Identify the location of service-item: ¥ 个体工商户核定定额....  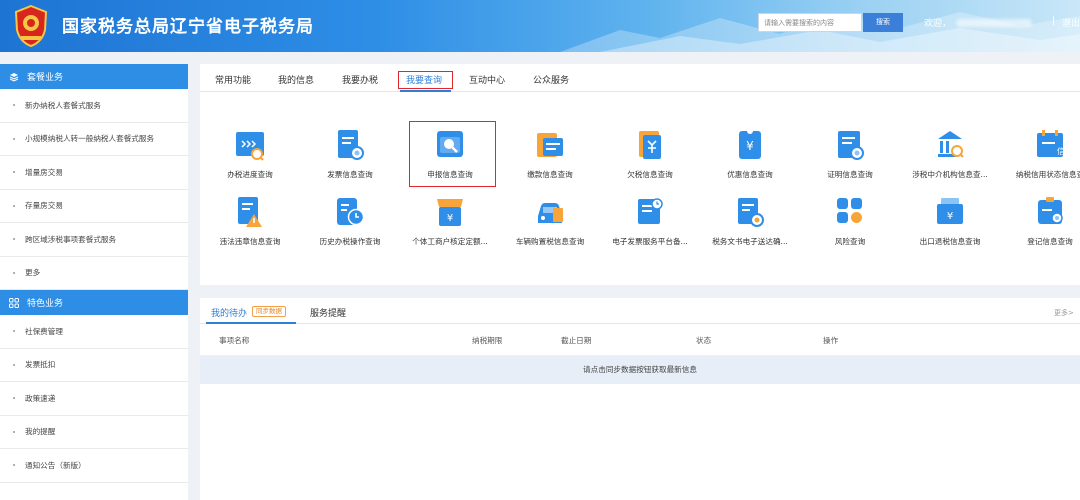
(450, 231).